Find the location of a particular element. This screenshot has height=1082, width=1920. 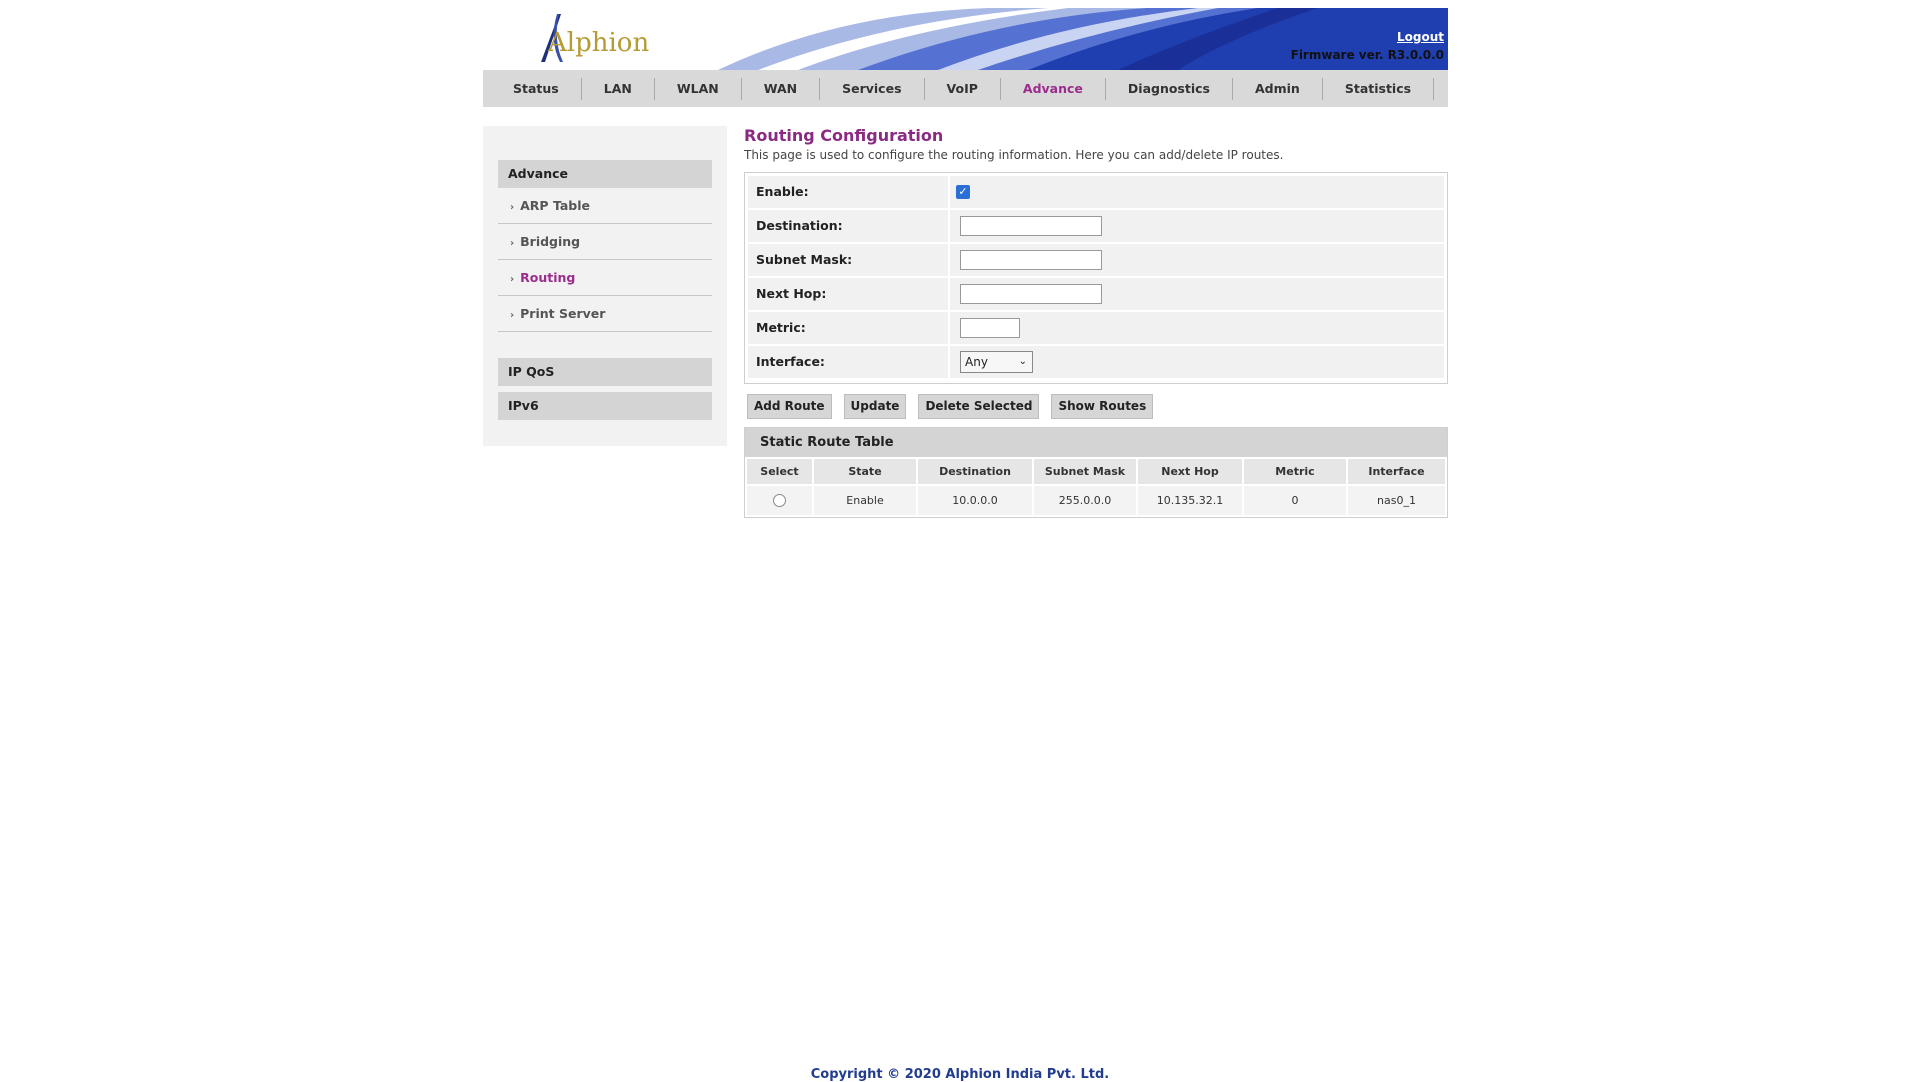

form-row-subnet: Subnet Mask: is located at coordinates (1096, 260).